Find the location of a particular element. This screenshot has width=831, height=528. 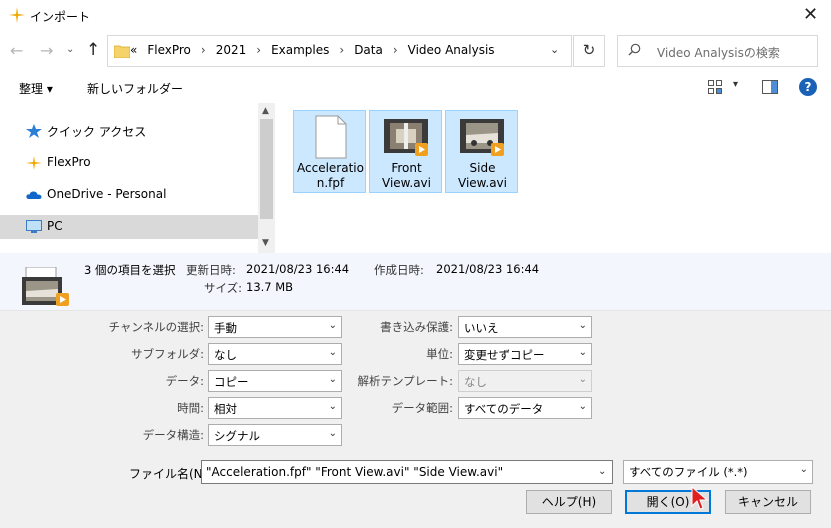

data-structure-combo: シグナル ⌄ is located at coordinates (275, 435).